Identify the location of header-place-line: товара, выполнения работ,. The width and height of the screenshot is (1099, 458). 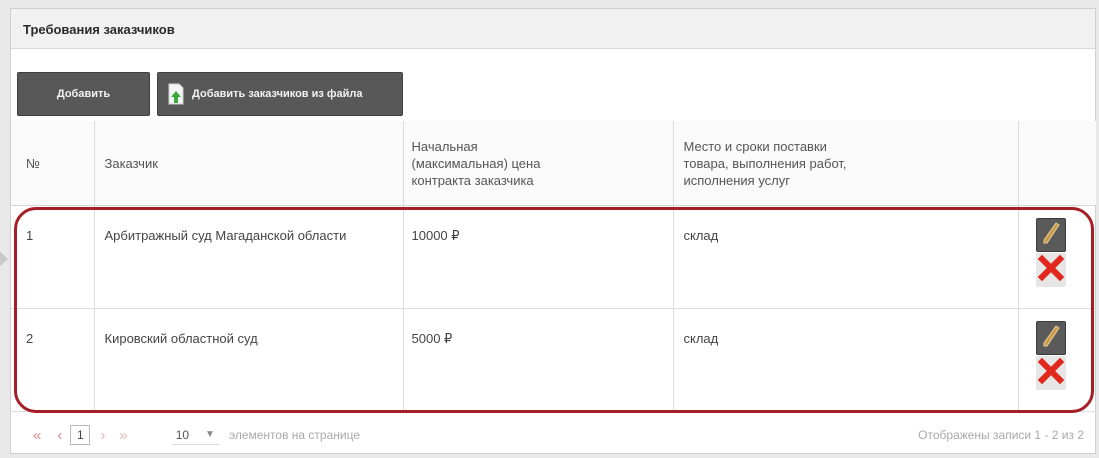
(765, 164).